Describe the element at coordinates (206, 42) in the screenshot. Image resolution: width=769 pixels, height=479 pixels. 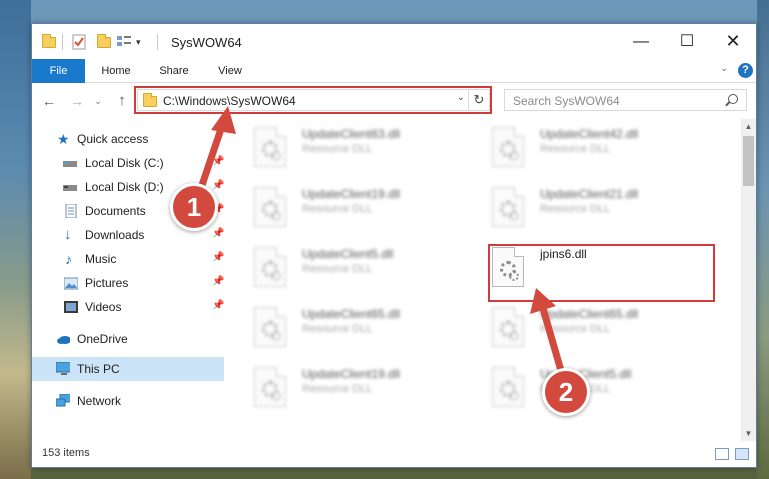
I see `window-title: SysWOW64` at that location.